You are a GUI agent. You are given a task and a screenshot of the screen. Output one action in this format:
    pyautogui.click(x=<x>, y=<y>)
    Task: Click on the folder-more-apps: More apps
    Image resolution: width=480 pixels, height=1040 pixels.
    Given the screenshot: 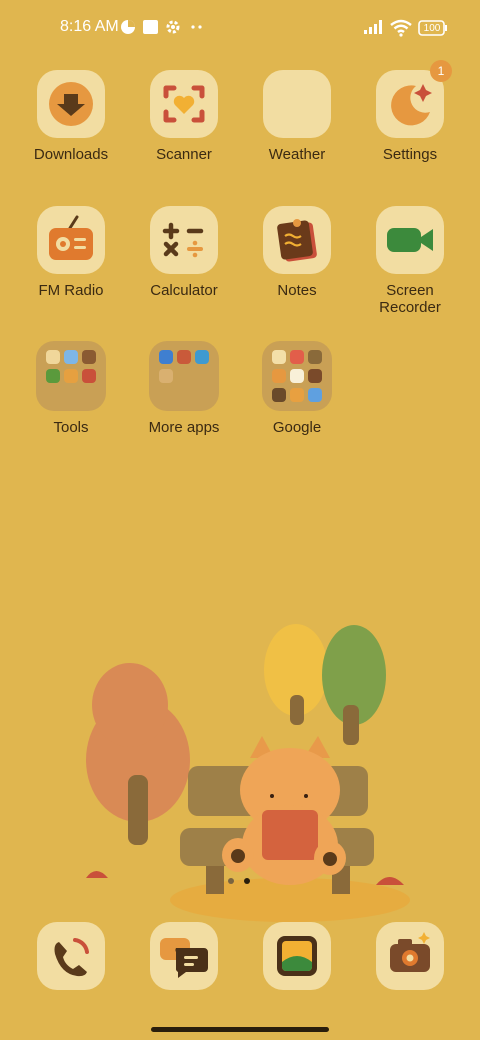 What is the action you would take?
    pyautogui.click(x=184, y=388)
    